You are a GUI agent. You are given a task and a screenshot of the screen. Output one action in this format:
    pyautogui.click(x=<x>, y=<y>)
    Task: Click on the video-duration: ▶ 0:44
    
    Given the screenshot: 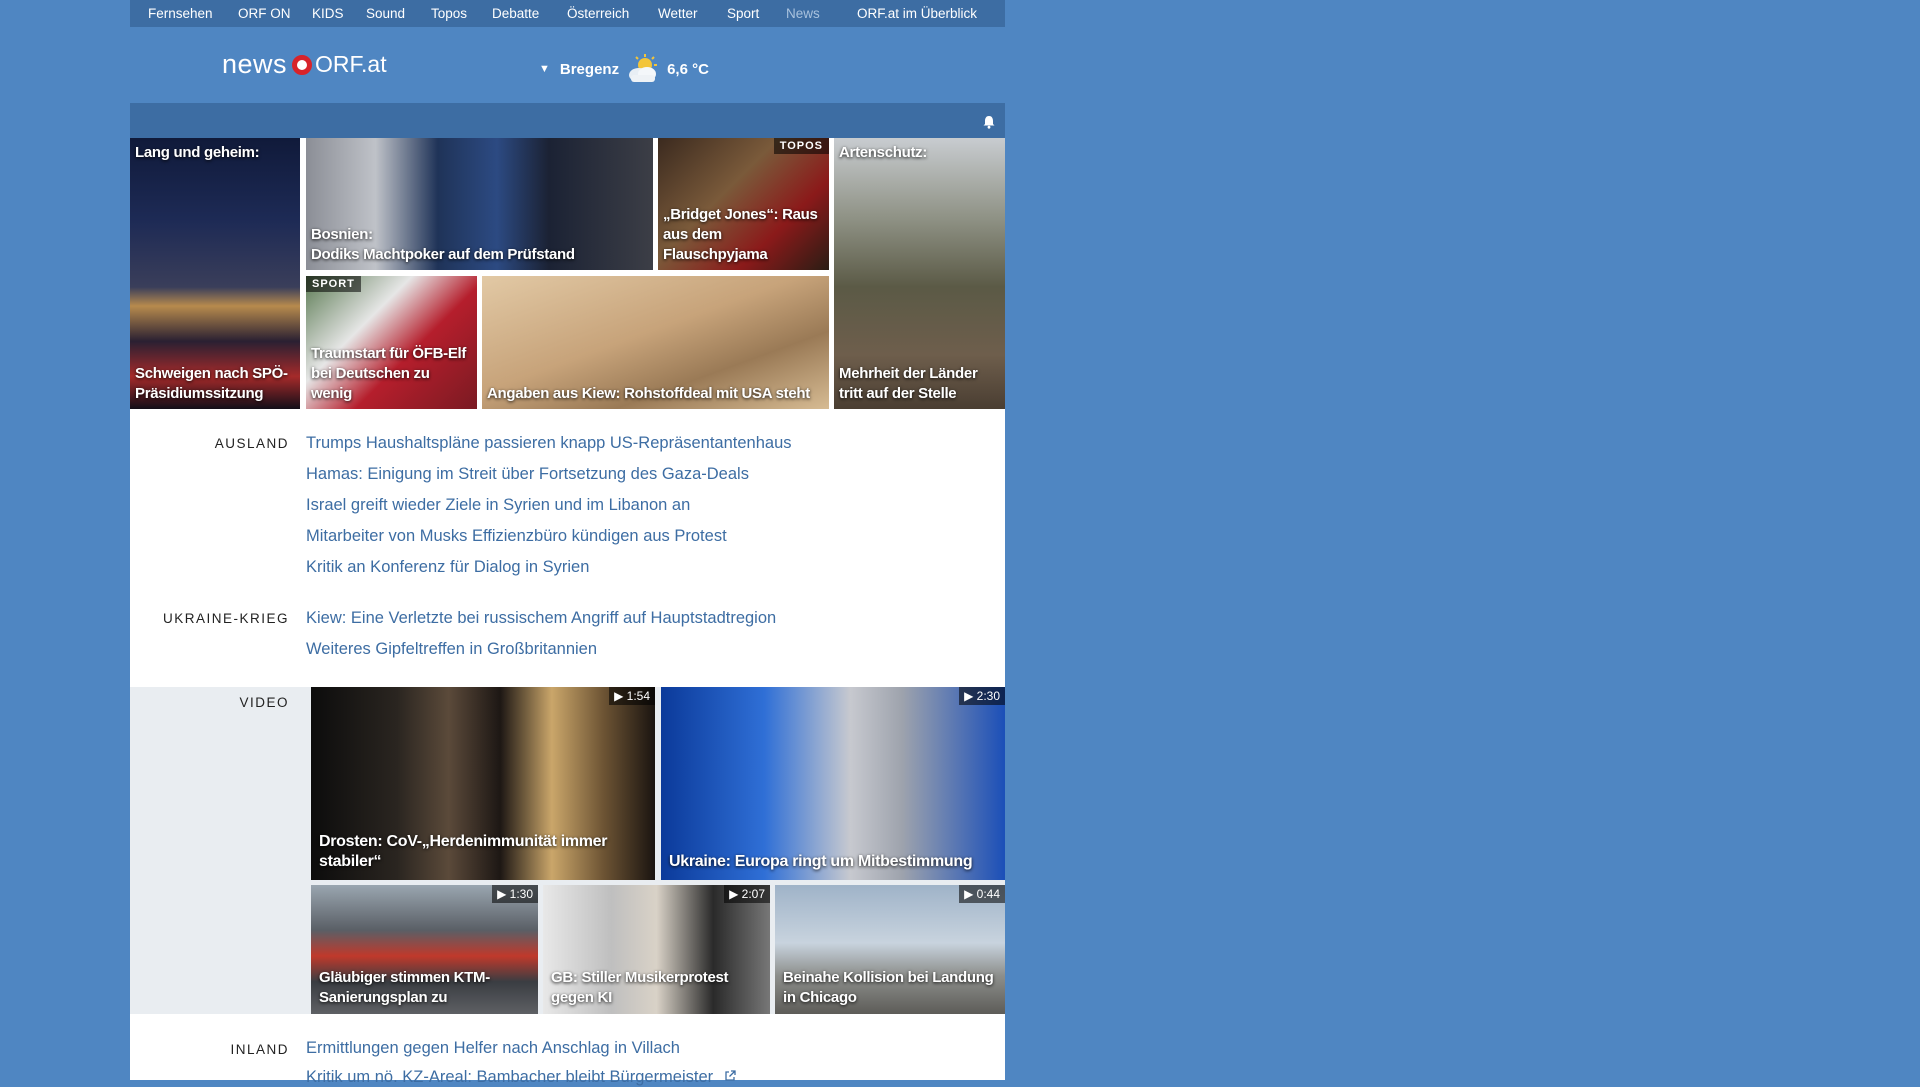 What is the action you would take?
    pyautogui.click(x=982, y=894)
    